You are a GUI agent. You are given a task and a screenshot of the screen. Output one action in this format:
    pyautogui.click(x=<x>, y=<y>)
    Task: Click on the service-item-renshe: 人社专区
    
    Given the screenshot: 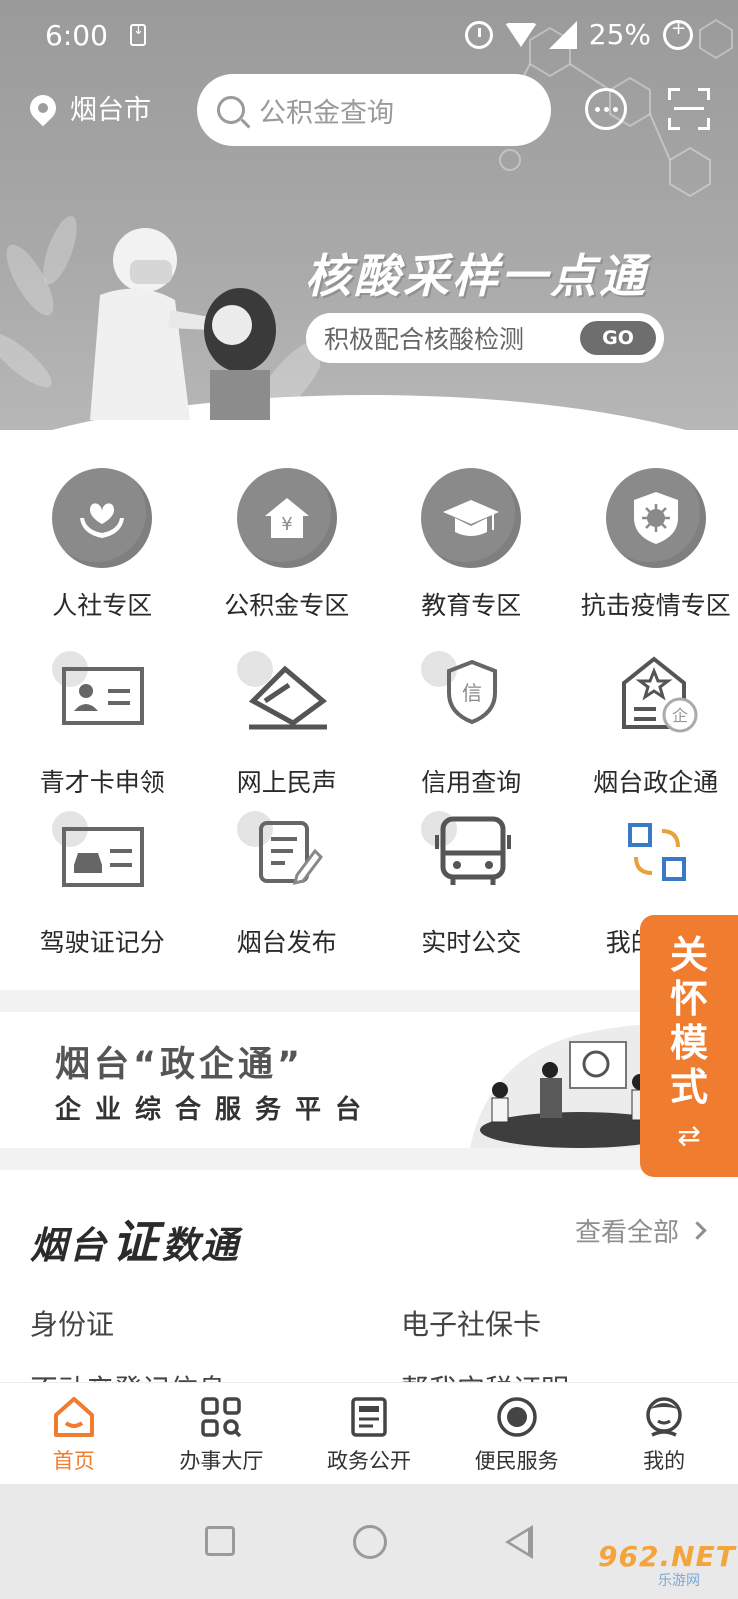 What is the action you would take?
    pyautogui.click(x=102, y=545)
    